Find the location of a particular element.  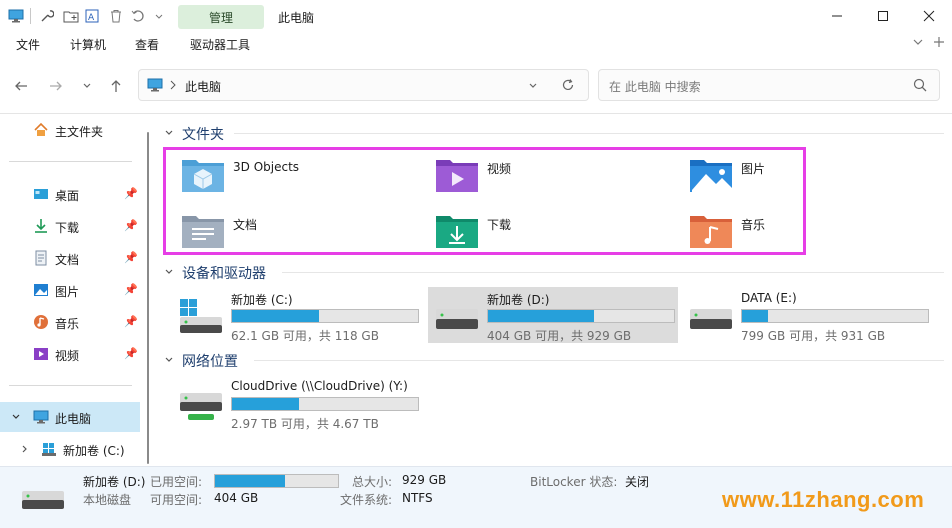

expand-ribbon-icon is located at coordinates (918, 44).